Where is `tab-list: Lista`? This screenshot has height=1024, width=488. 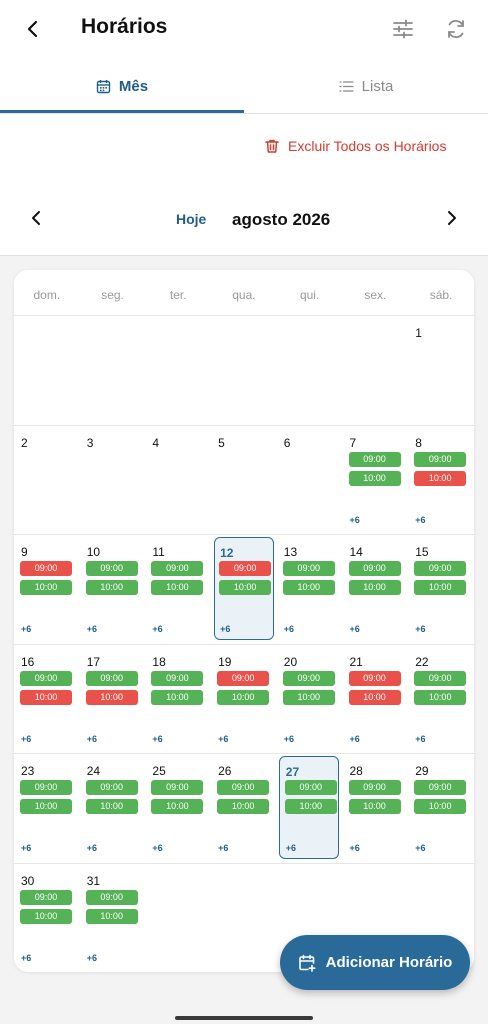 tab-list: Lista is located at coordinates (366, 86).